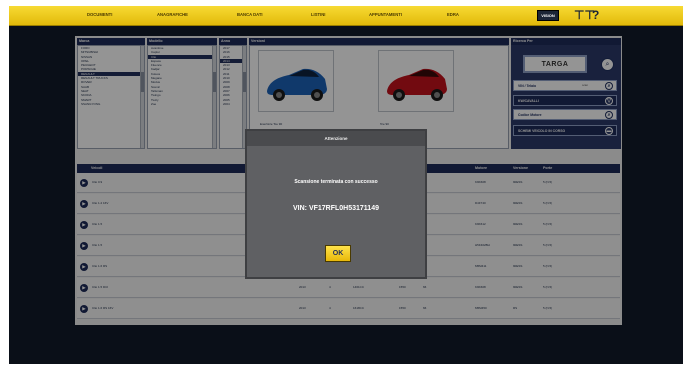 The width and height of the screenshot is (693, 369). Describe the element at coordinates (336, 182) in the screenshot. I see `dialog-message: Scansione terminata con successo` at that location.